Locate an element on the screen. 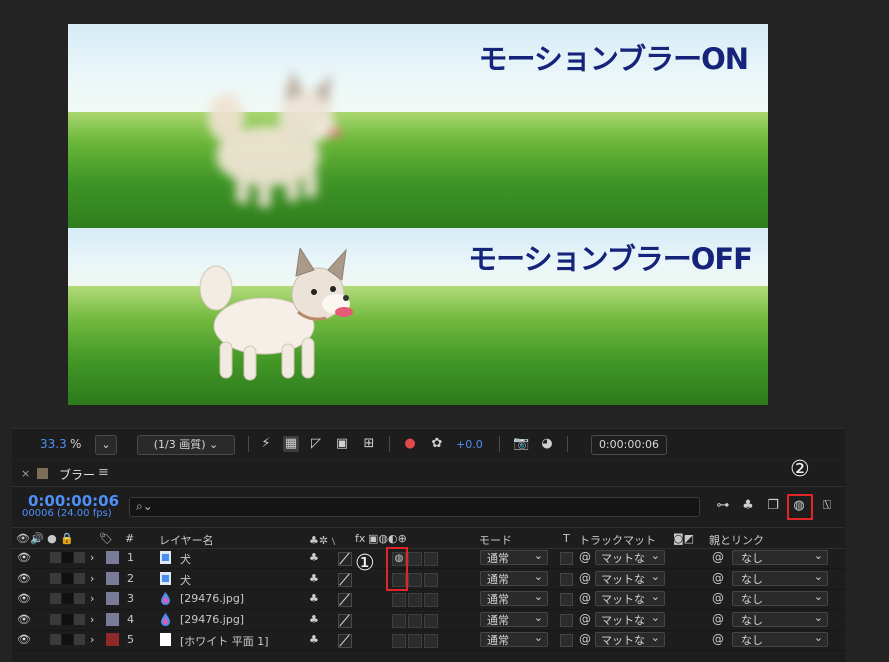 The height and width of the screenshot is (662, 889). snapshot-camera-icon: 📷 is located at coordinates (521, 444).